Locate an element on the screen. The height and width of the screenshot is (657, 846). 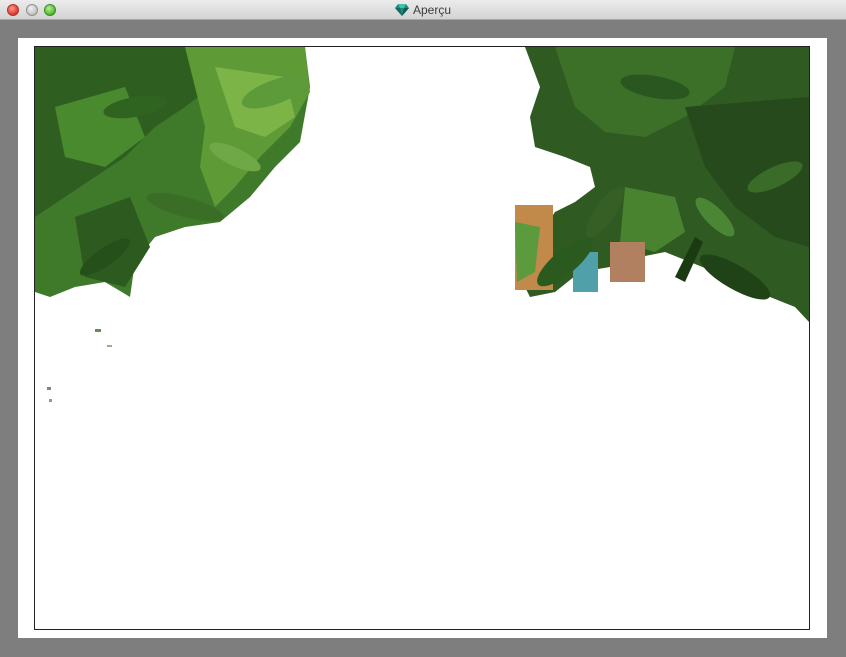
title-bar: Aperçu is located at coordinates (423, 10).